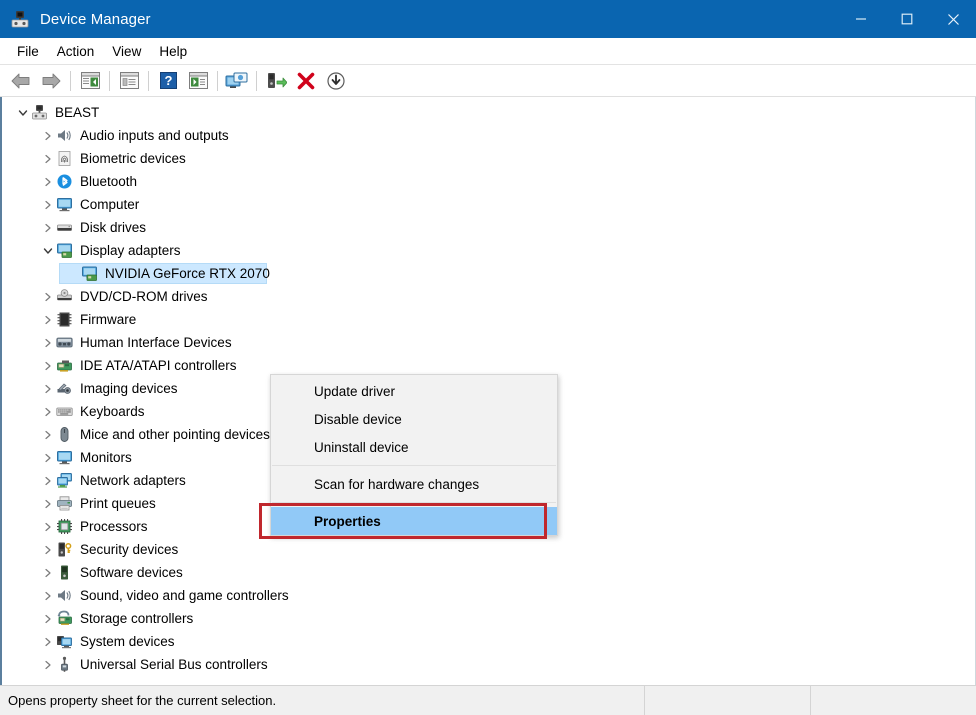 The image size is (976, 715). I want to click on context-menu-item-update-driver: Update driver, so click(414, 391).